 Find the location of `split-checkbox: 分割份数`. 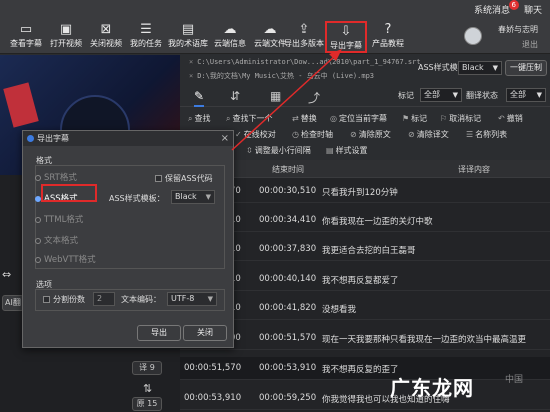

split-checkbox: 分割份数 is located at coordinates (64, 299).